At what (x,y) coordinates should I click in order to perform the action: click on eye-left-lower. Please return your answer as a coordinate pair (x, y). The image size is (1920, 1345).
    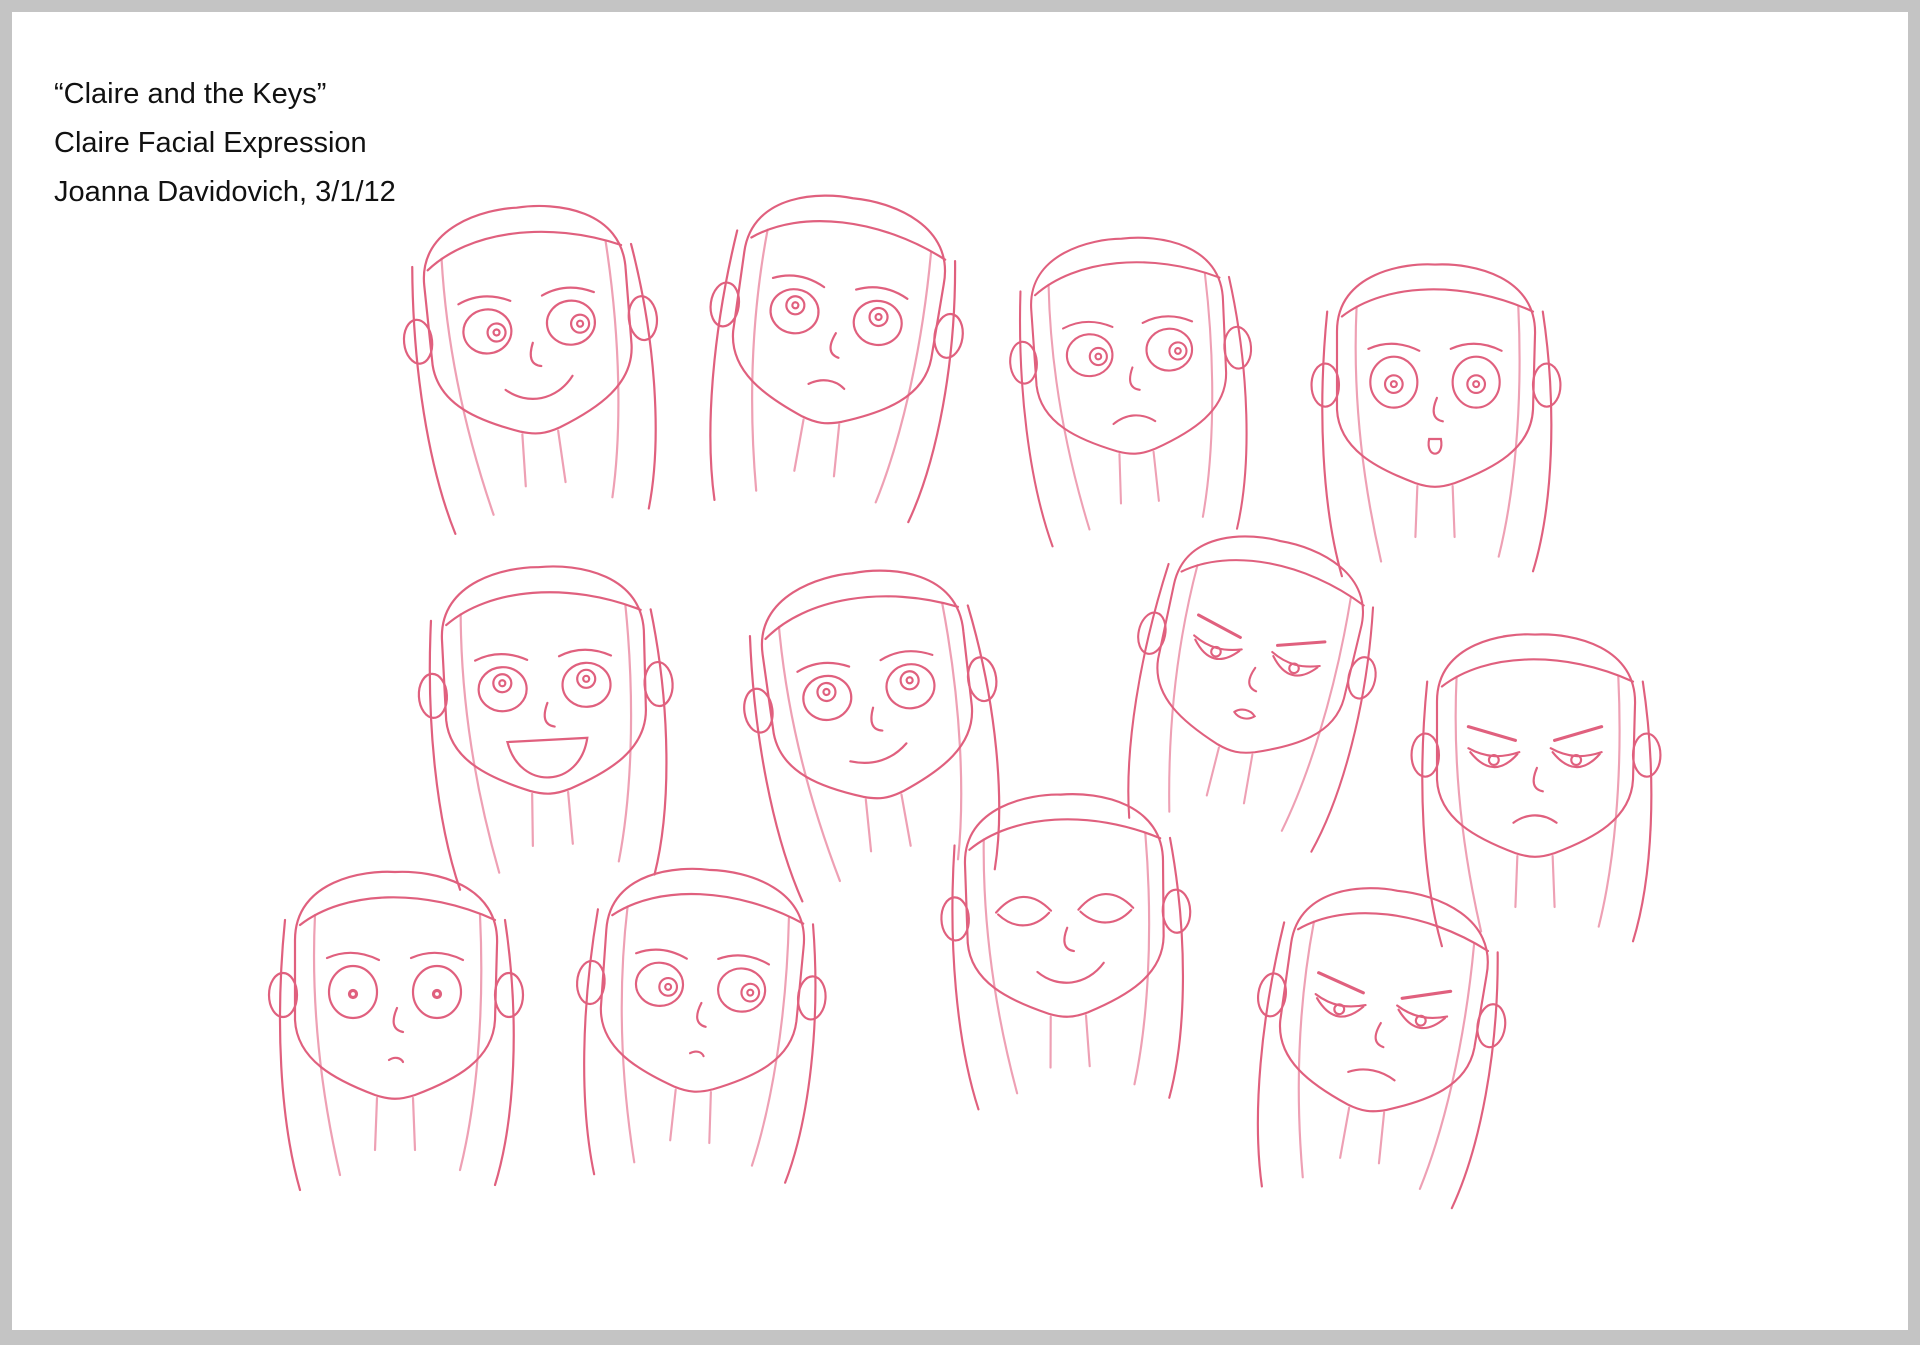
    Looking at the image, I should click on (1340, 1007).